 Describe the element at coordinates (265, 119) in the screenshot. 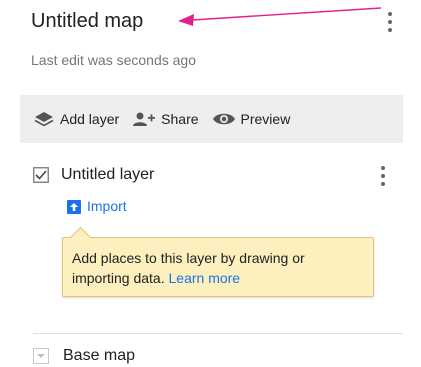

I see `preview-label: Preview` at that location.